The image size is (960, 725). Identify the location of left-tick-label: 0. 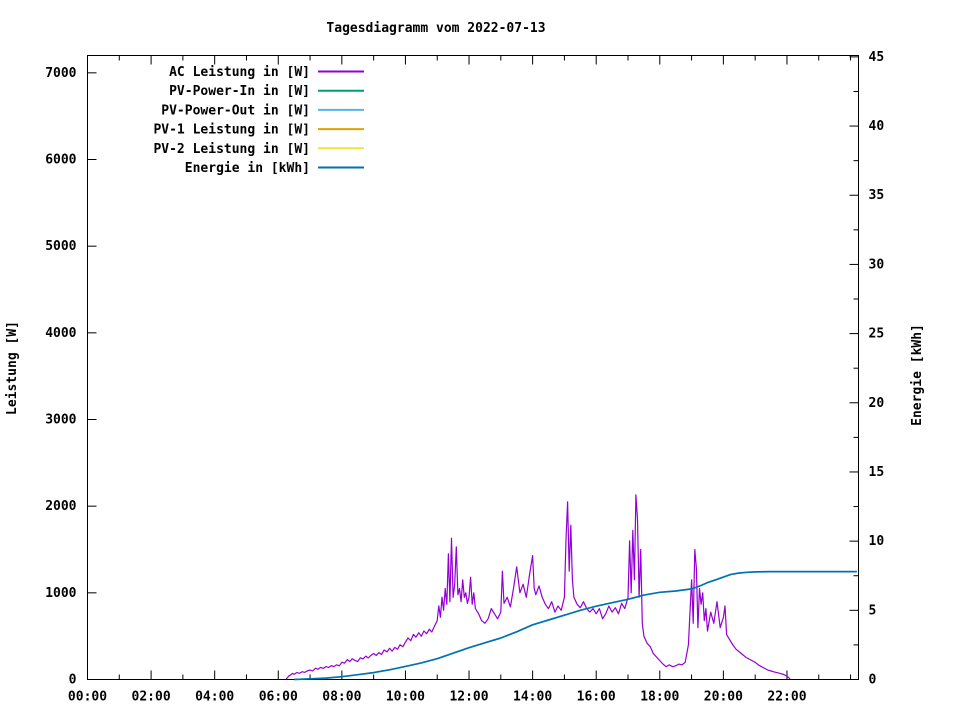
(73, 680).